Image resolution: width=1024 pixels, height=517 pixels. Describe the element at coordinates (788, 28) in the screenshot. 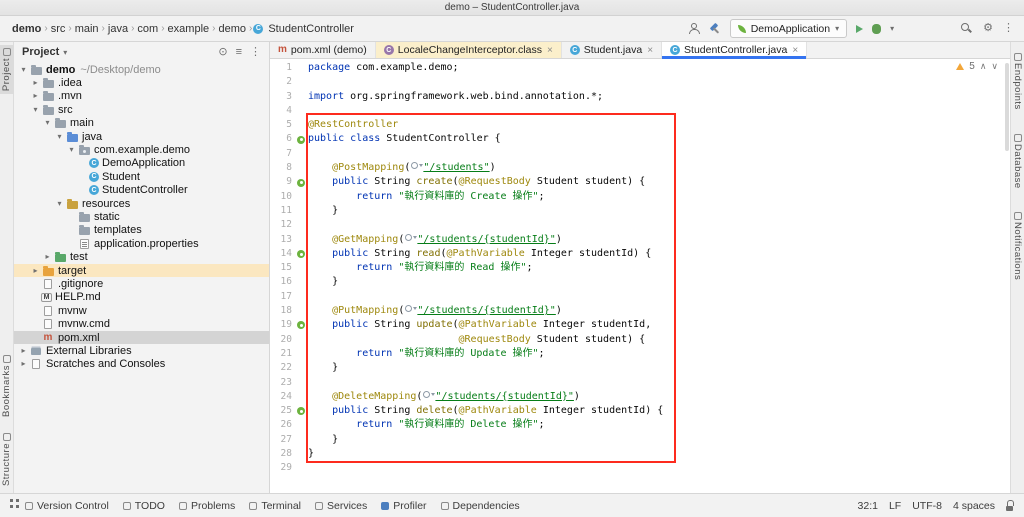

I see `run-config-selector: DemoApplication ▾` at that location.